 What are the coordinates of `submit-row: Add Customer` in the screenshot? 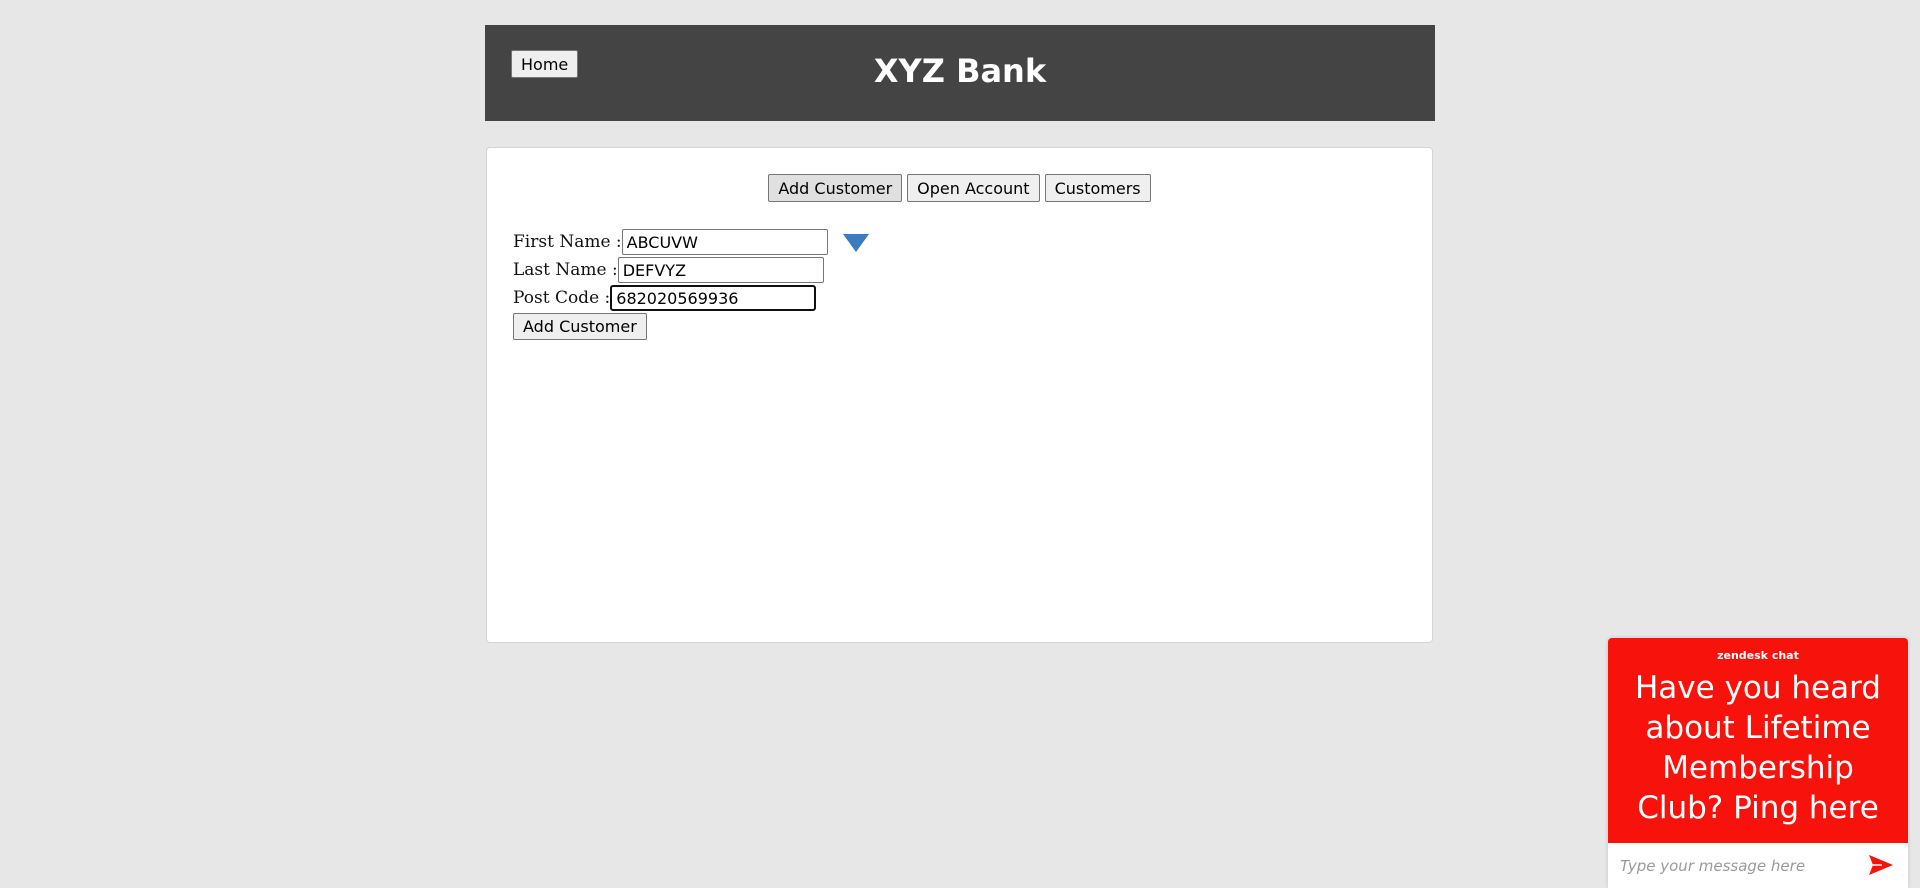 It's located at (691, 326).